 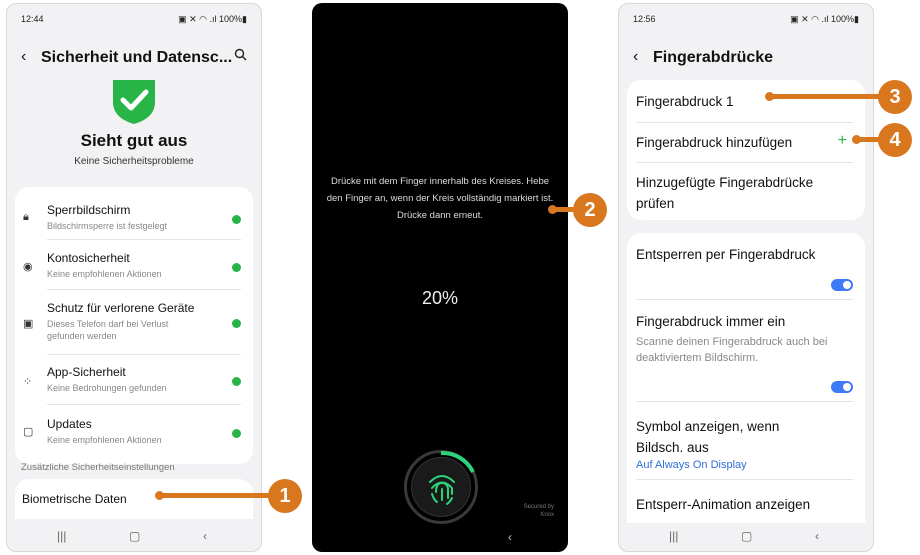 What do you see at coordinates (750, 504) in the screenshot?
I see `unlock-animation-item: Entsperr-Animation anzeigen` at bounding box center [750, 504].